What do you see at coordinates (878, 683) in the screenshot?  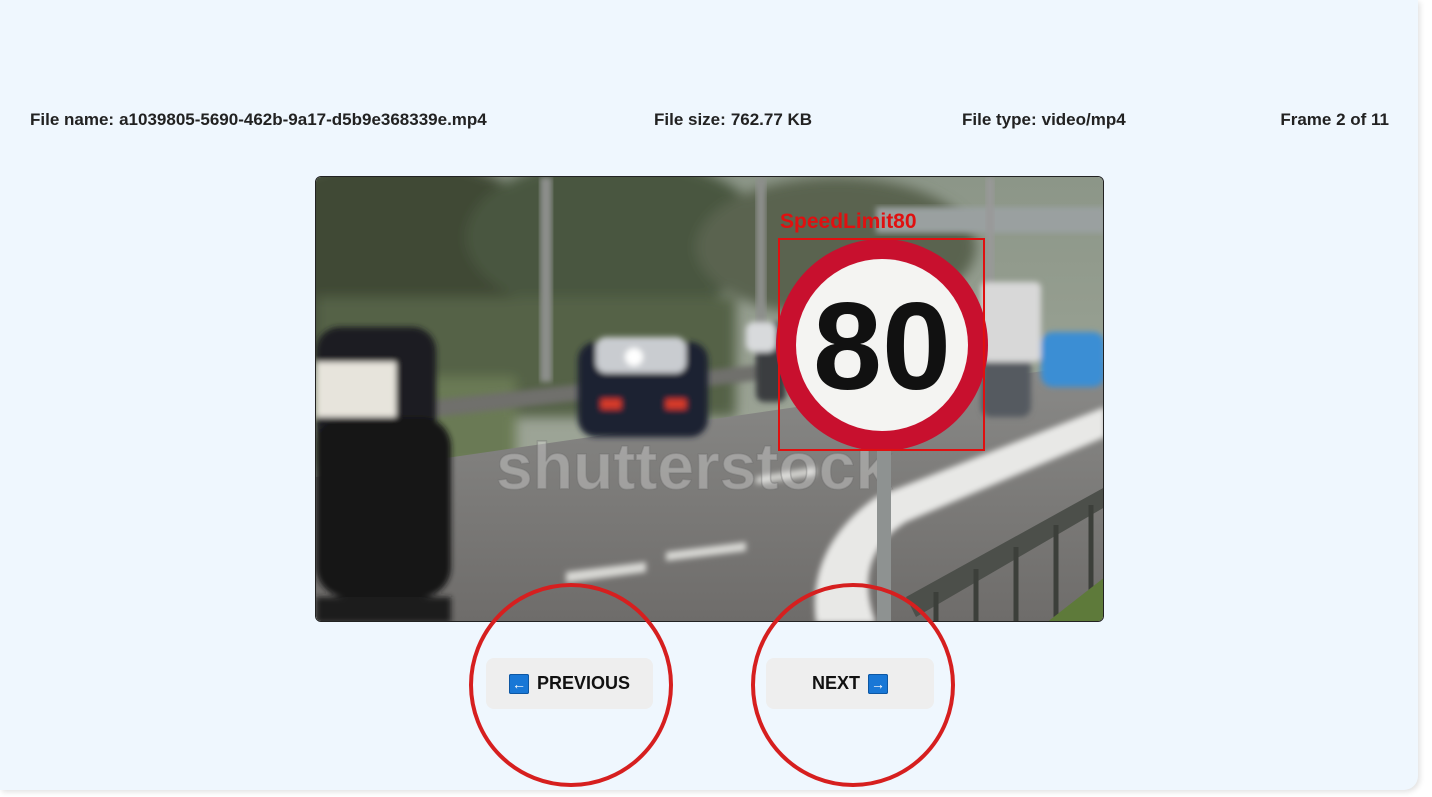 I see `right-arrow-icon: →` at bounding box center [878, 683].